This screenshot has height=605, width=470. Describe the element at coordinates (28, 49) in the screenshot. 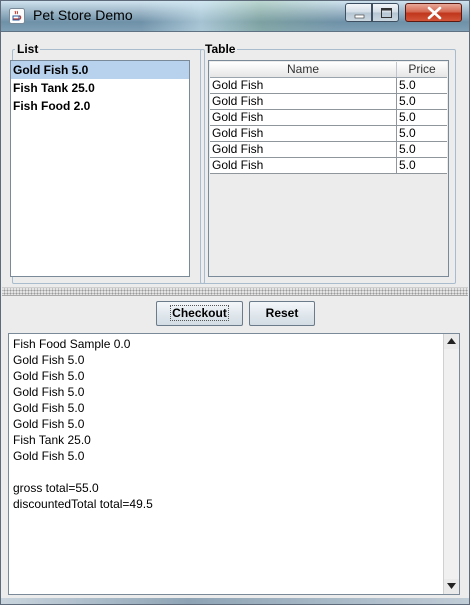

I see `list-legend: List` at that location.